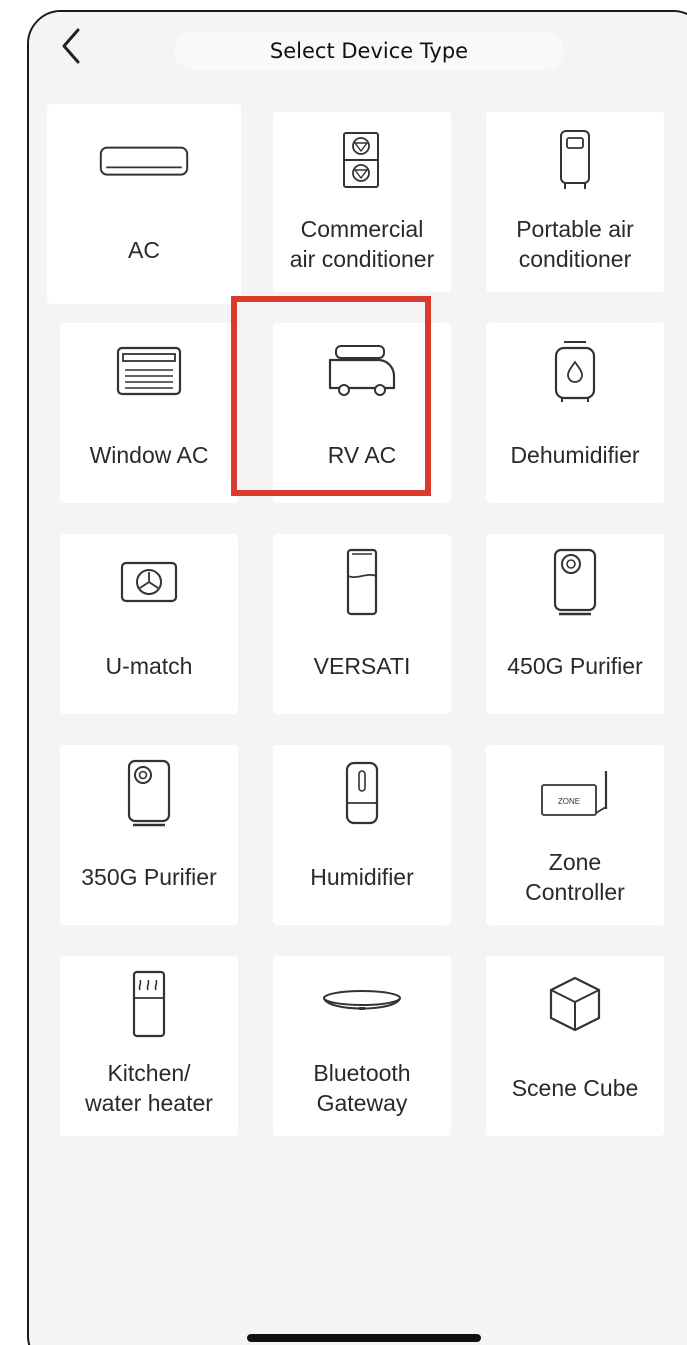  Describe the element at coordinates (575, 371) in the screenshot. I see `dehumidifier-icon` at that location.